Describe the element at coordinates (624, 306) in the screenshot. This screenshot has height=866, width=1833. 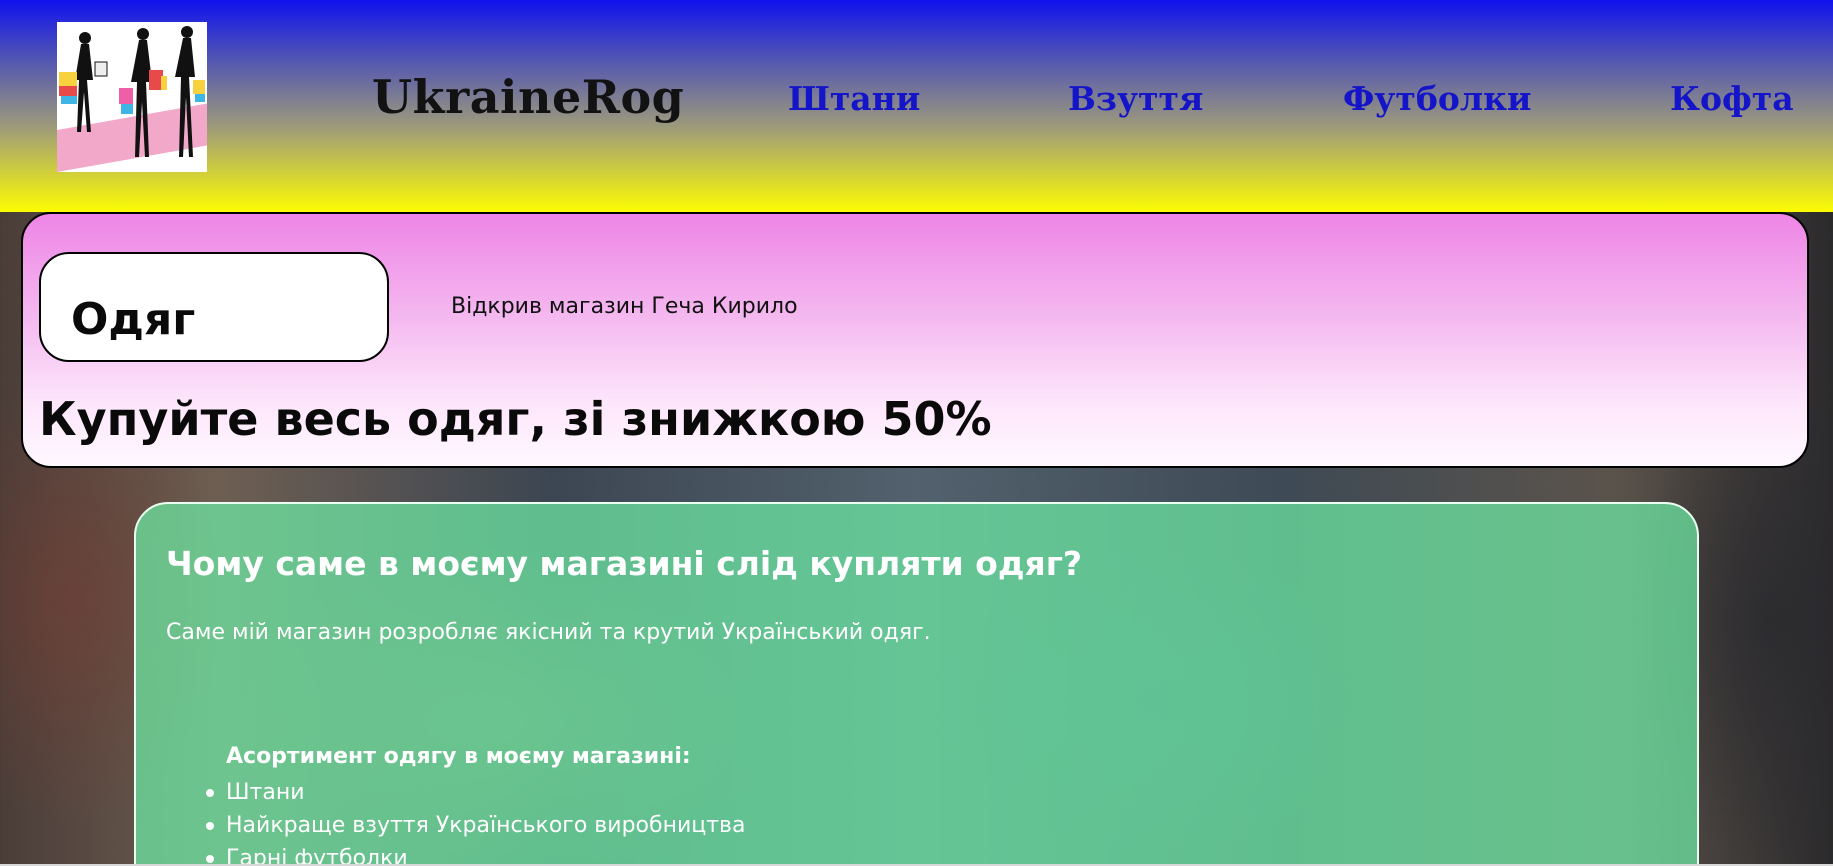
I see `shop-owner-text: Відкрив магазин Геча Кирило` at that location.